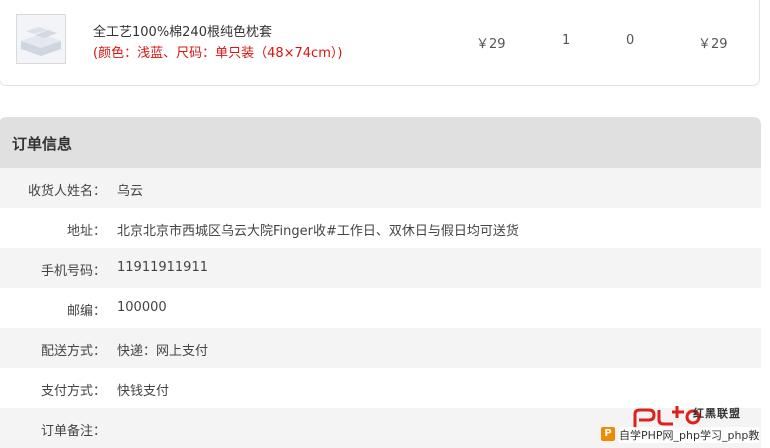  What do you see at coordinates (42, 144) in the screenshot?
I see `order-info-title: 订单信息` at bounding box center [42, 144].